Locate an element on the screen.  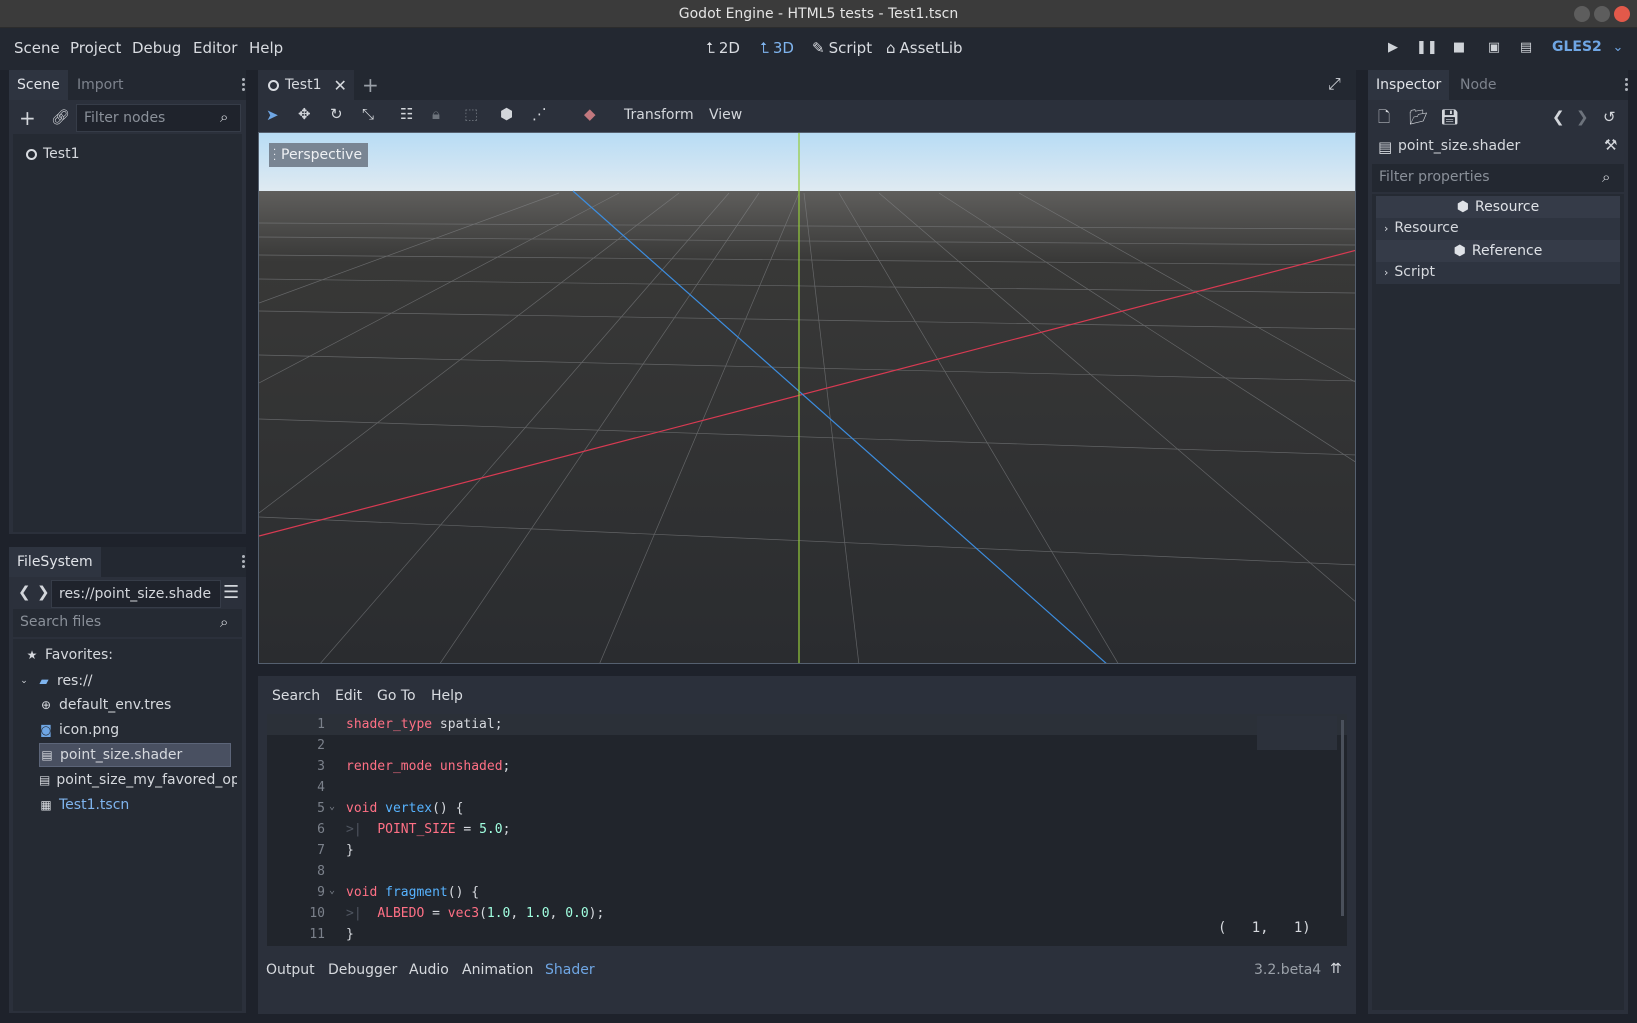
play-custom-scene-icon: ▤ is located at coordinates (1526, 49).